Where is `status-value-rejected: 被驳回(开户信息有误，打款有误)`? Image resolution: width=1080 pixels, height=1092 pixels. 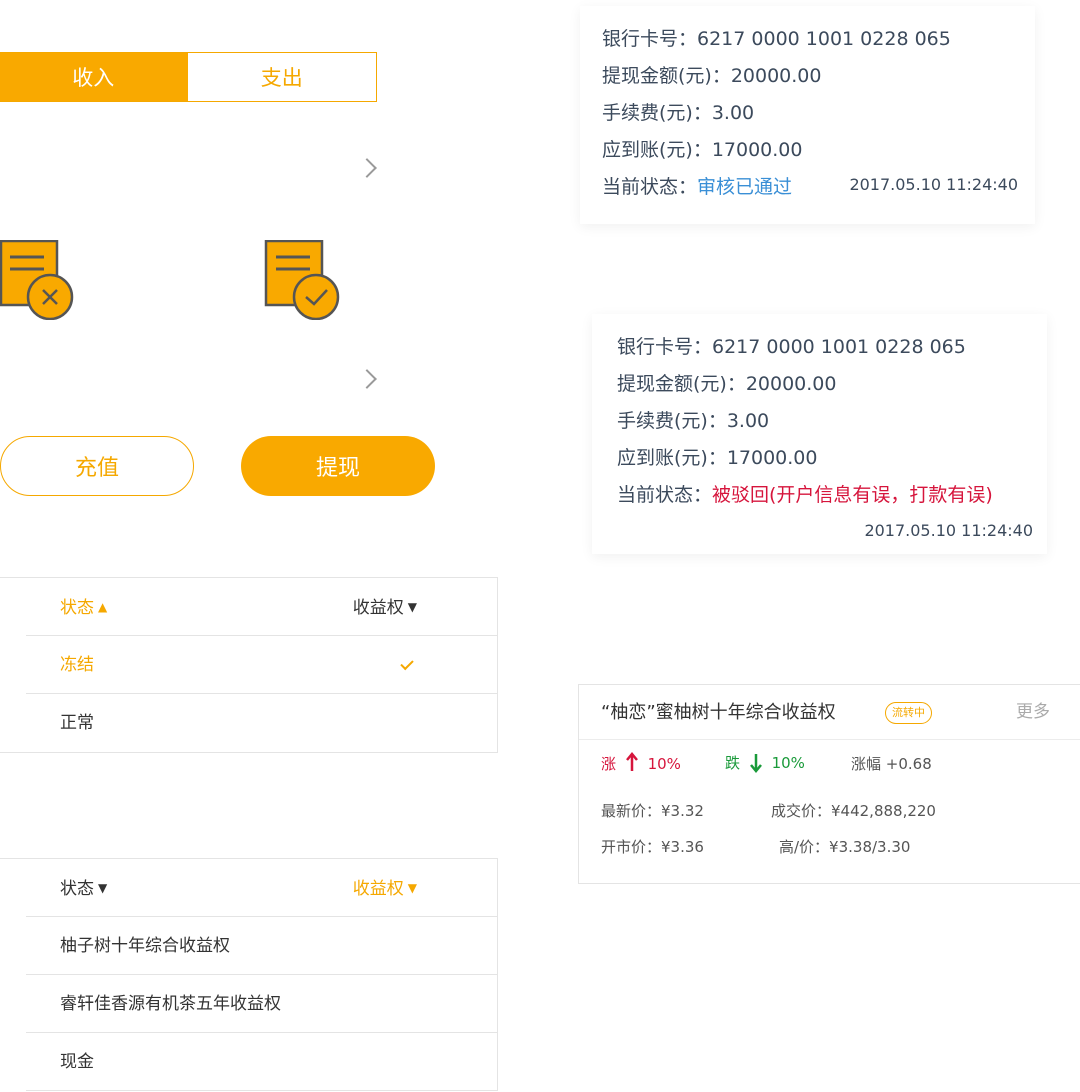
status-value-rejected: 被驳回(开户信息有误，打款有误) is located at coordinates (852, 495).